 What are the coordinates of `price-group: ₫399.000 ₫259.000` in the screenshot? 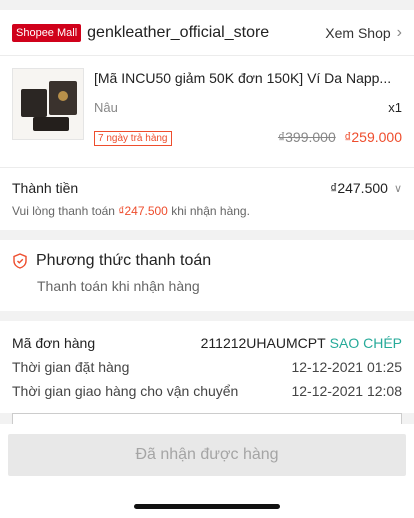 It's located at (340, 138).